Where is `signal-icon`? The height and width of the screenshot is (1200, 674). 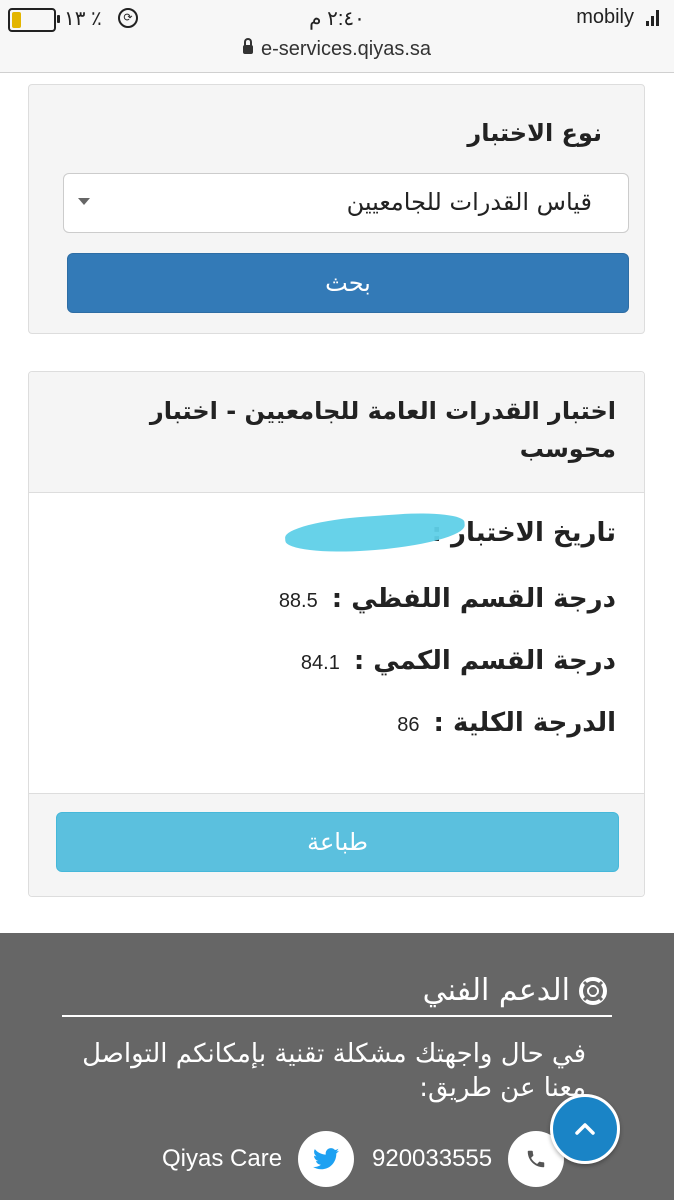 signal-icon is located at coordinates (654, 17).